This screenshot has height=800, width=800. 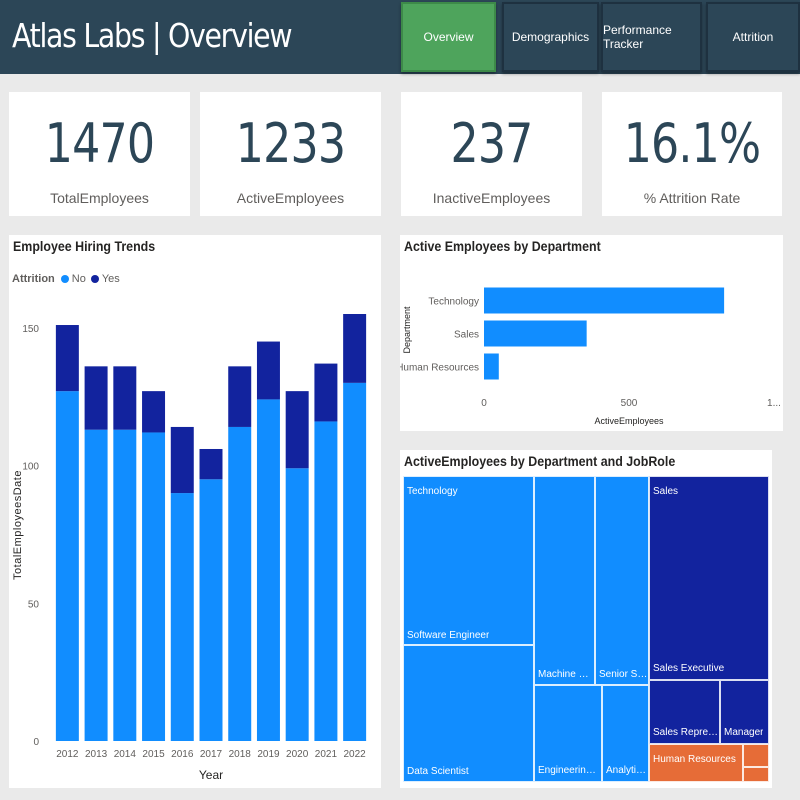 I want to click on bar-yes-2015, so click(x=154, y=412).